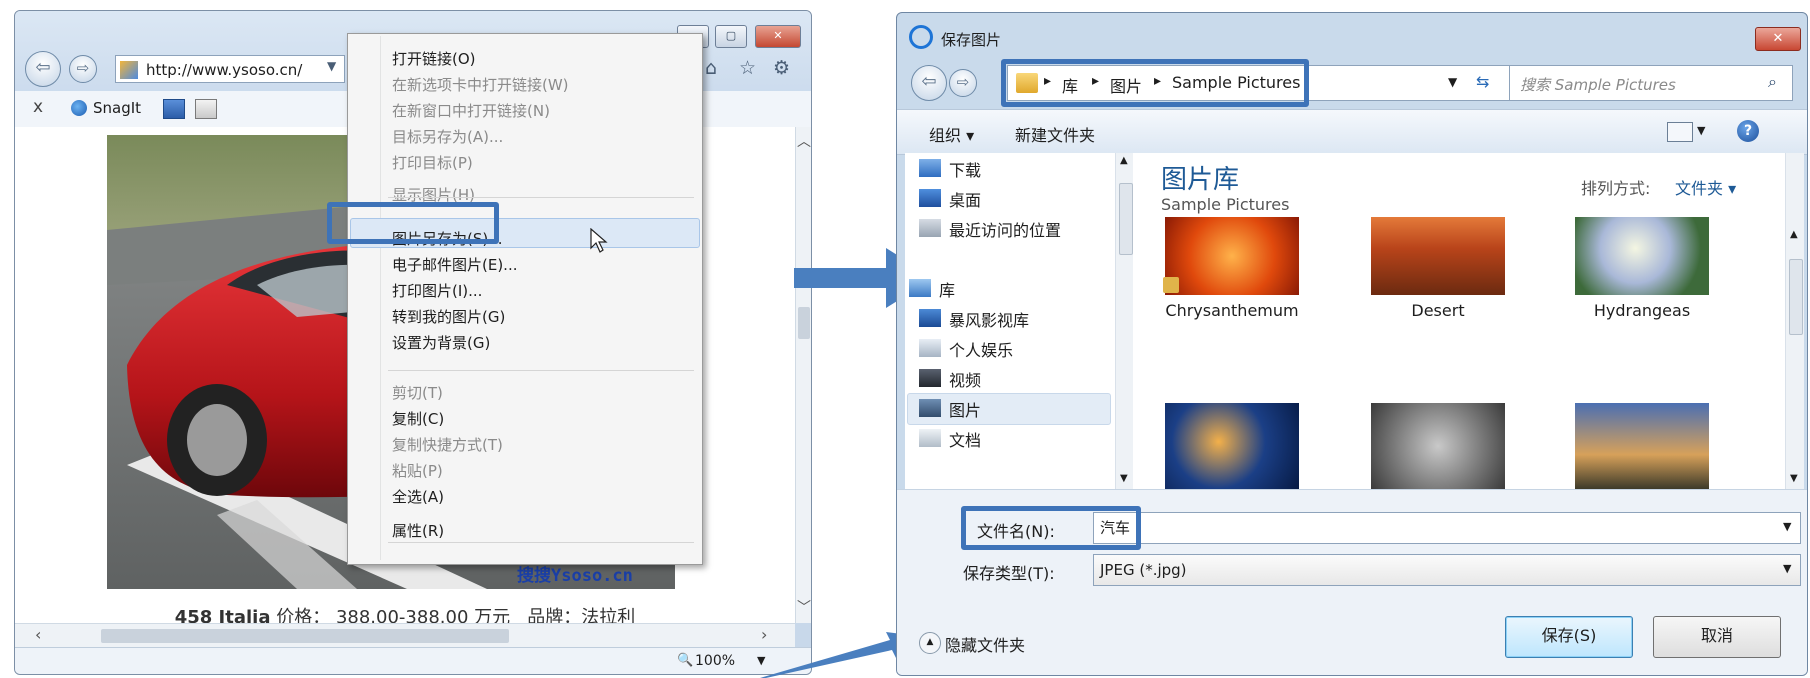 This screenshot has width=1810, height=678. Describe the element at coordinates (1438, 256) in the screenshot. I see `thumbnail-desert` at that location.